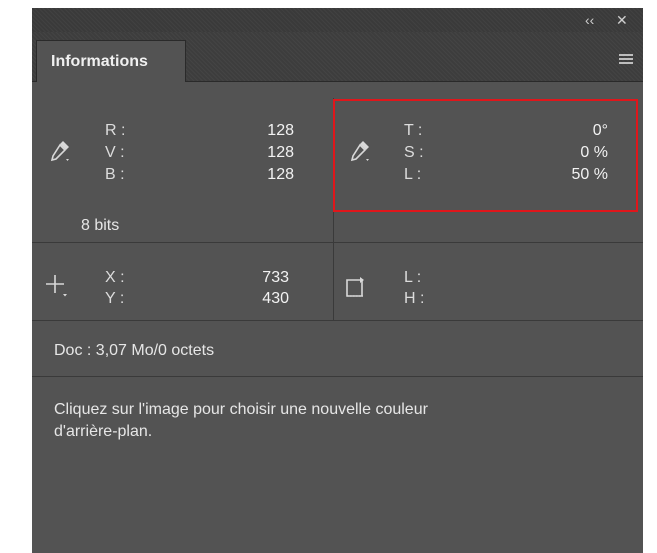 The width and height of the screenshot is (657, 553). Describe the element at coordinates (115, 152) in the screenshot. I see `label-v: V :` at that location.